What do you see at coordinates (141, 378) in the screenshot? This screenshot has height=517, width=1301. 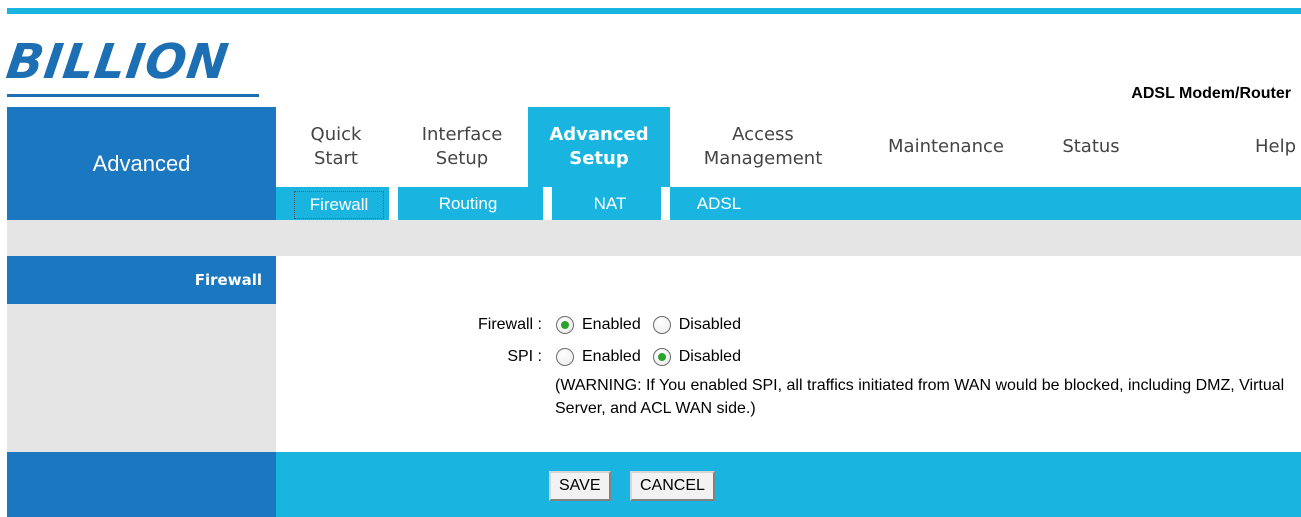 I see `side-panel` at bounding box center [141, 378].